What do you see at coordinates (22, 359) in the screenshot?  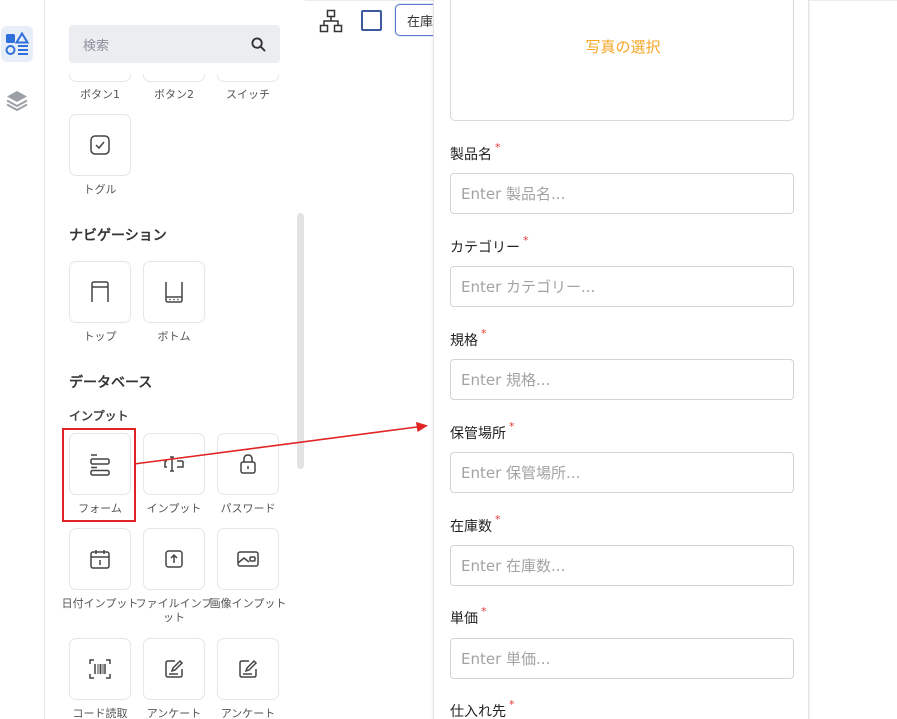 I see `left-rail` at bounding box center [22, 359].